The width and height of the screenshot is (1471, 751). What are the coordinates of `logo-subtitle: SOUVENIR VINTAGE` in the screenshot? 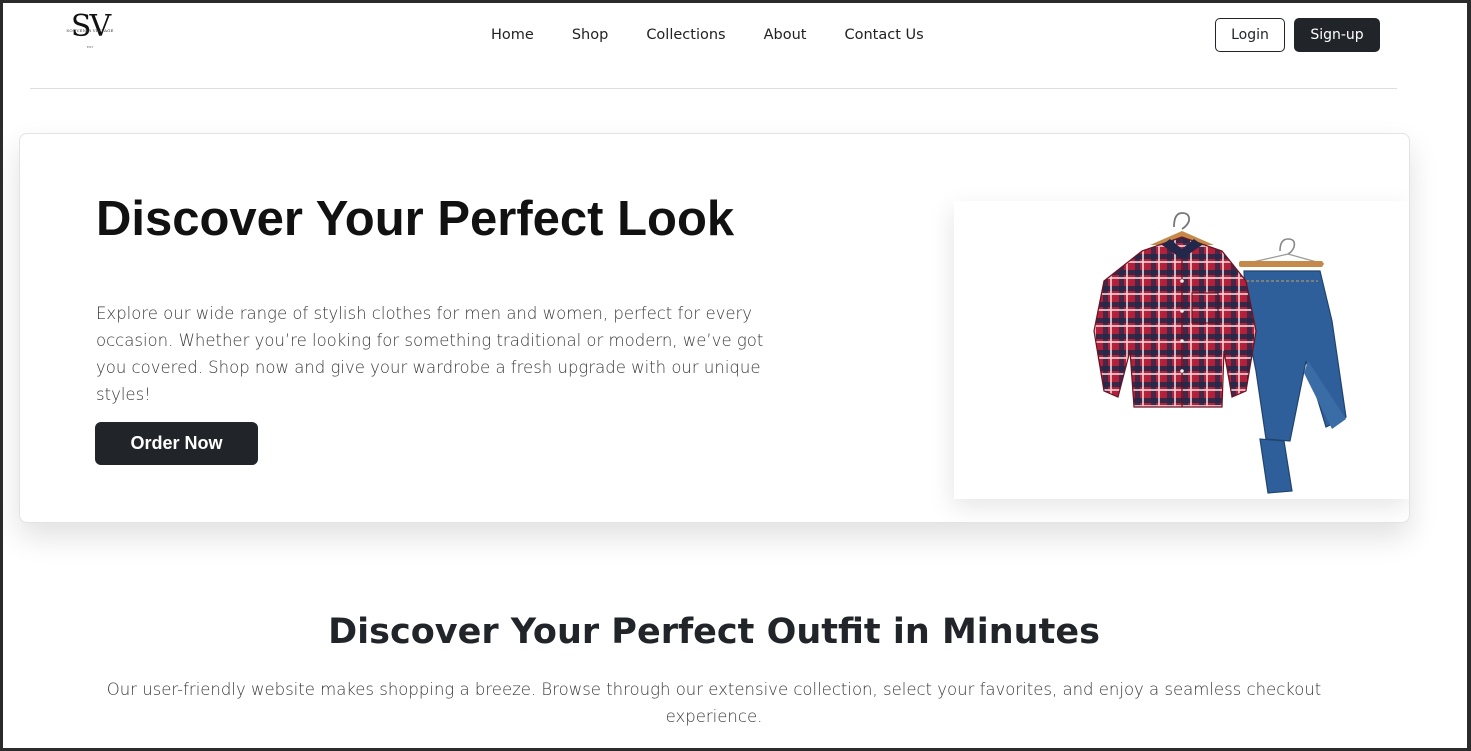 It's located at (90, 30).